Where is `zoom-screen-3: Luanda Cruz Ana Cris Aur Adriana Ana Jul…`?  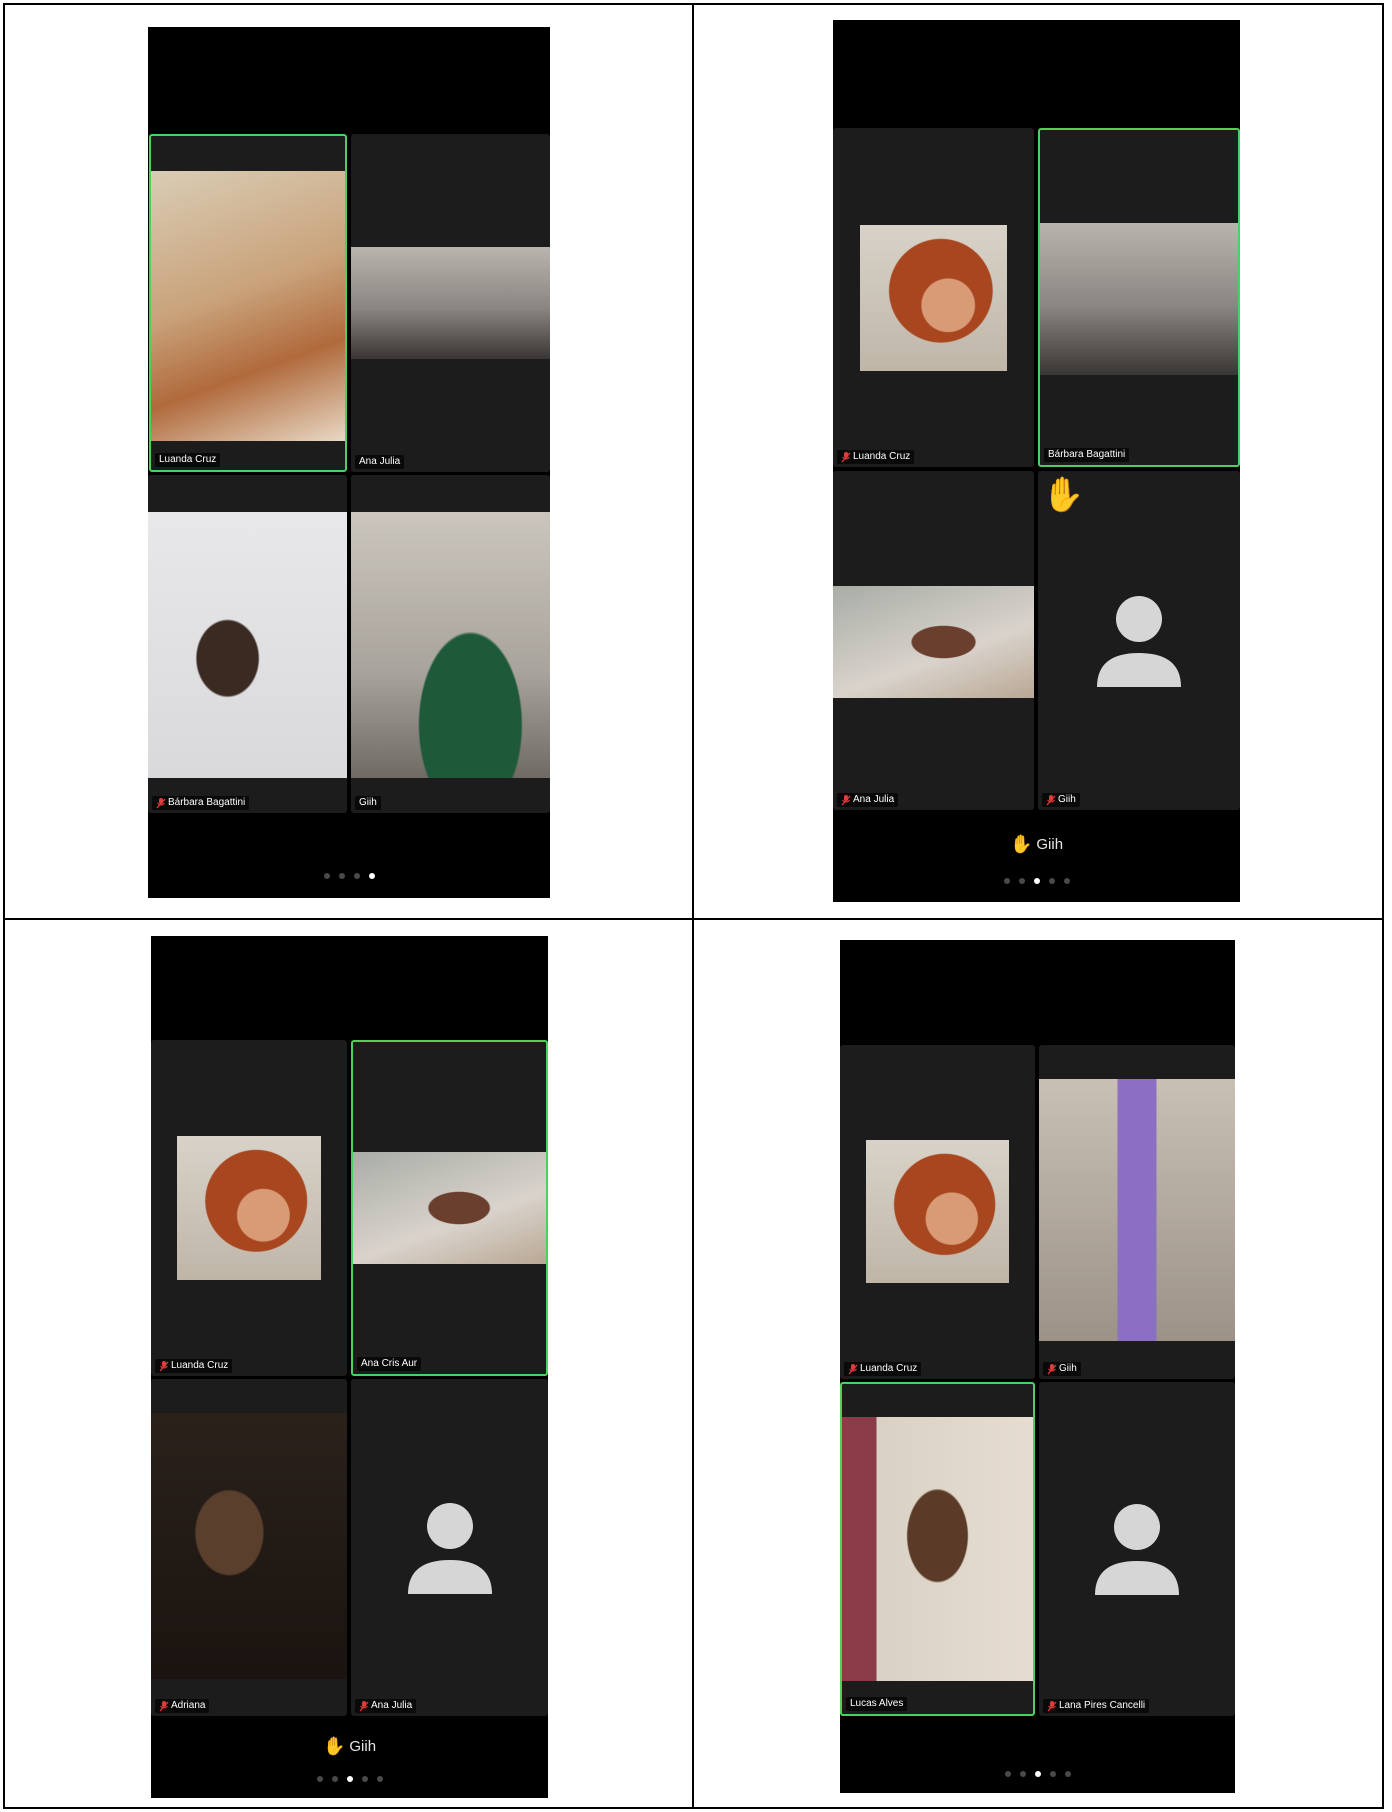 zoom-screen-3: Luanda Cruz Ana Cris Aur Adriana Ana Jul… is located at coordinates (349, 1367).